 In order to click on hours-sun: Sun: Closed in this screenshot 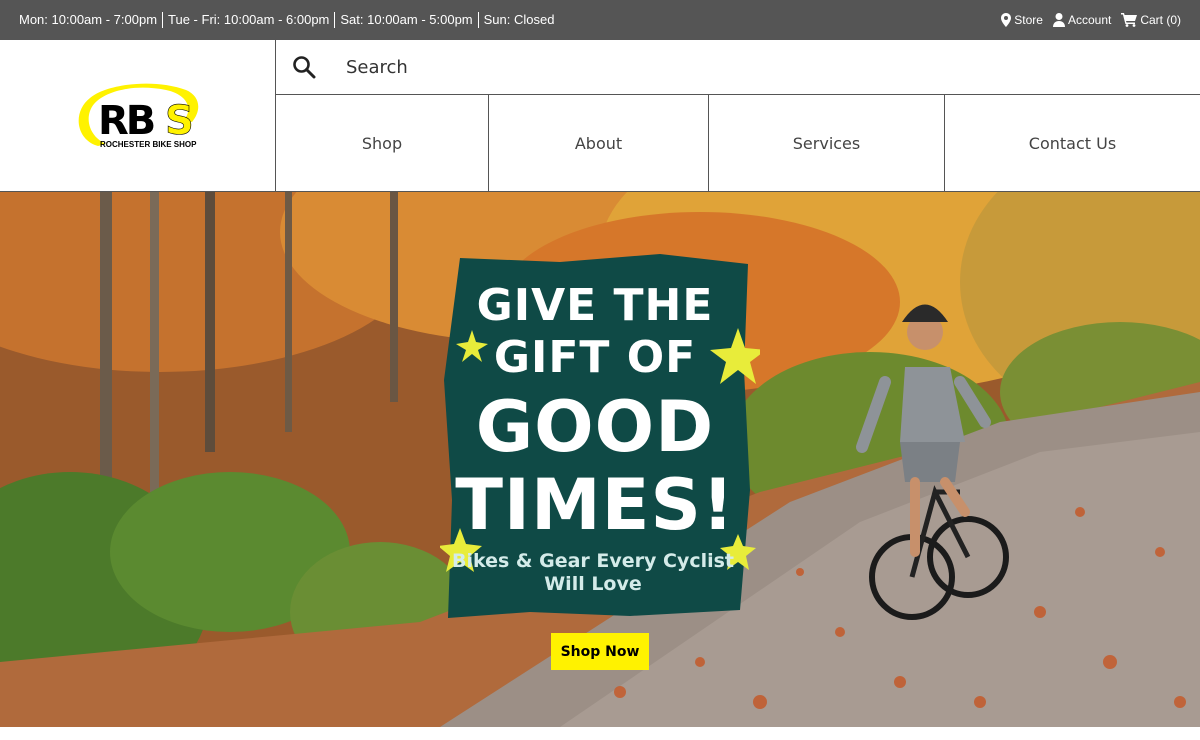, I will do `click(518, 20)`.